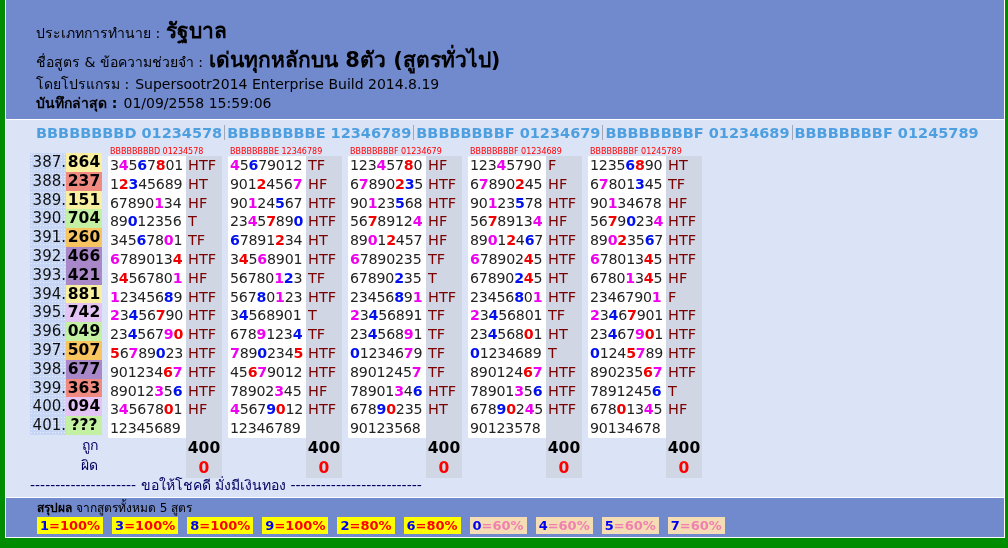 Image resolution: width=1008 pixels, height=548 pixels. I want to click on table-cell: 12346789, so click(267, 428).